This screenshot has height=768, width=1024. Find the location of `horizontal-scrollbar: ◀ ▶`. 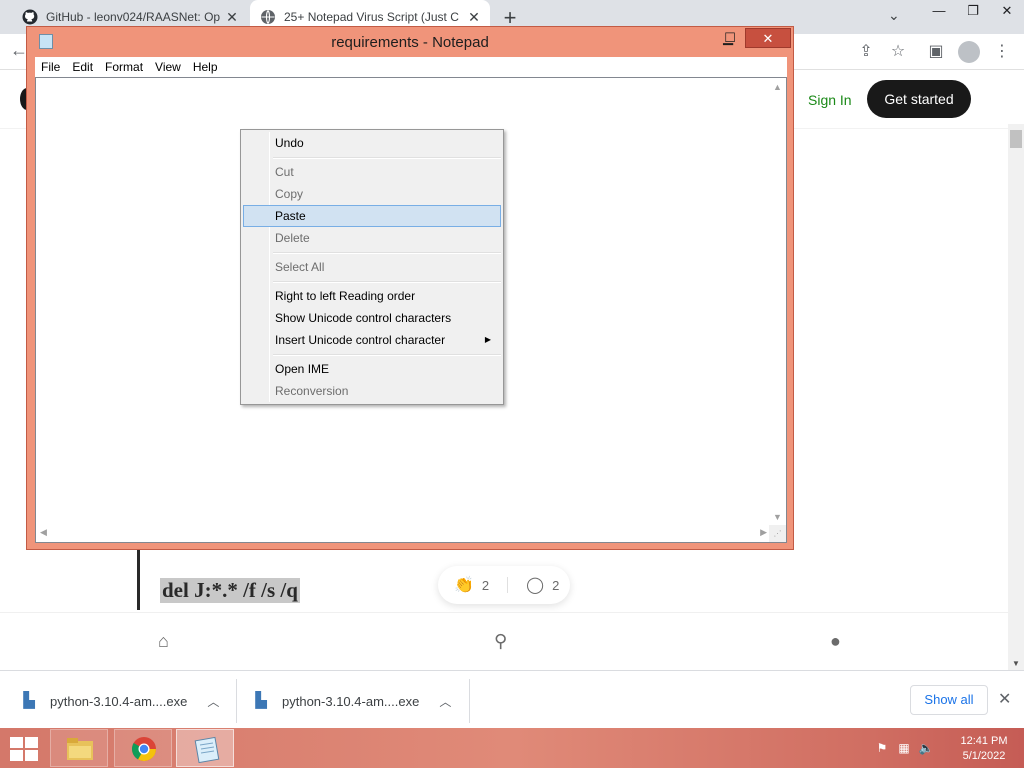

horizontal-scrollbar: ◀ ▶ is located at coordinates (403, 533).